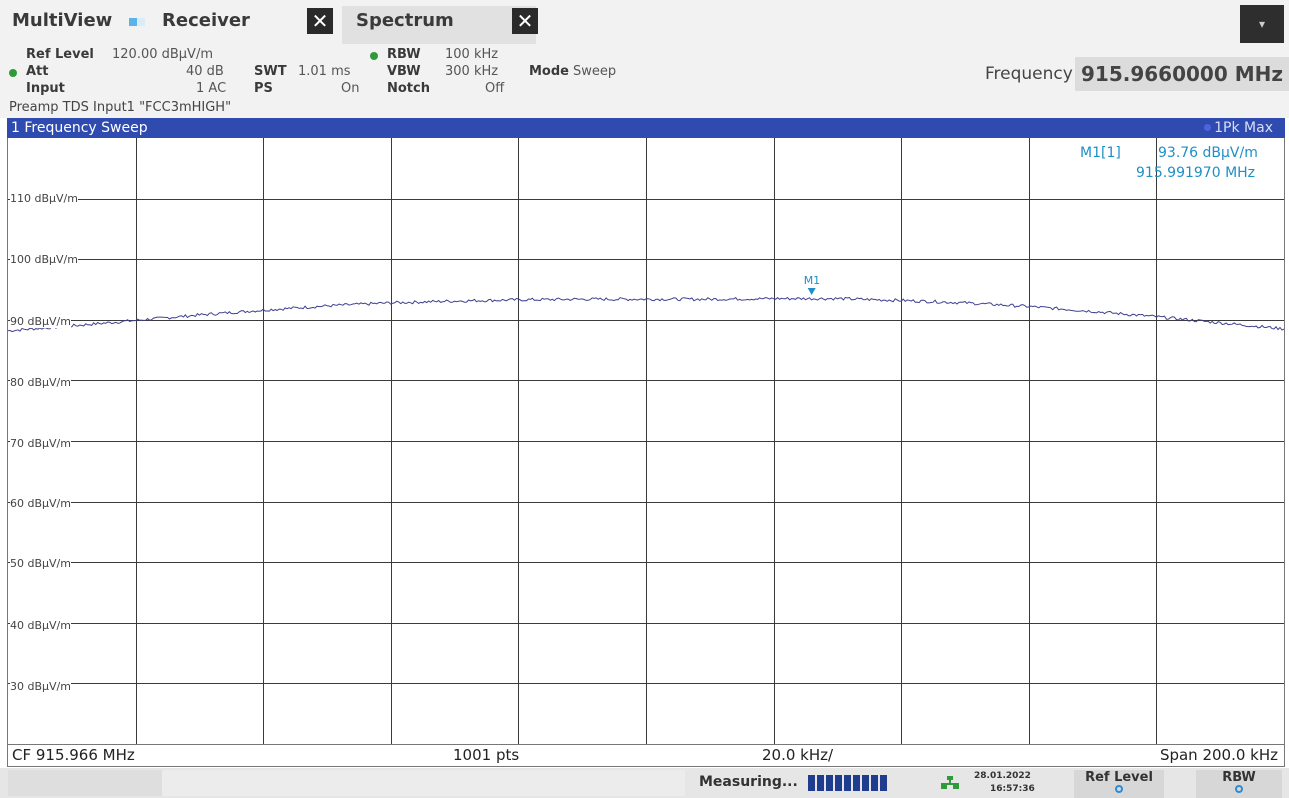  I want to click on rbw-softkey-indicator-icon, so click(1239, 789).